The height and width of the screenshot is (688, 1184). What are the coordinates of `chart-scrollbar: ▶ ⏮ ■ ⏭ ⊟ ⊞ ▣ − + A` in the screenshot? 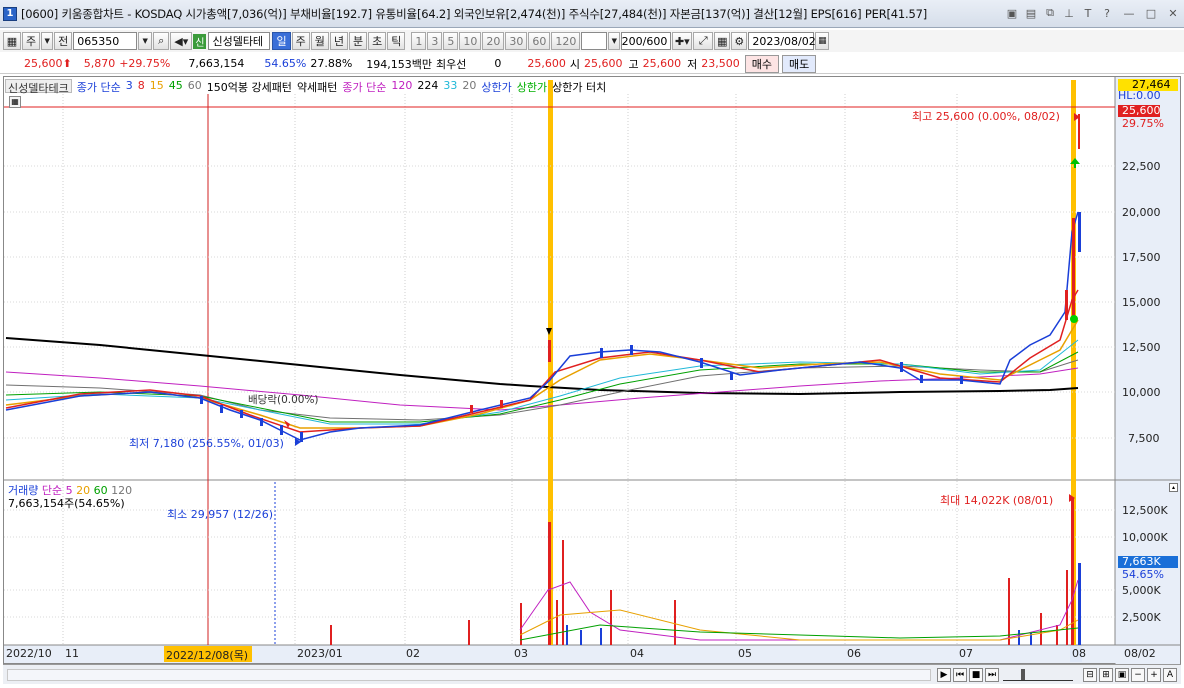 It's located at (592, 674).